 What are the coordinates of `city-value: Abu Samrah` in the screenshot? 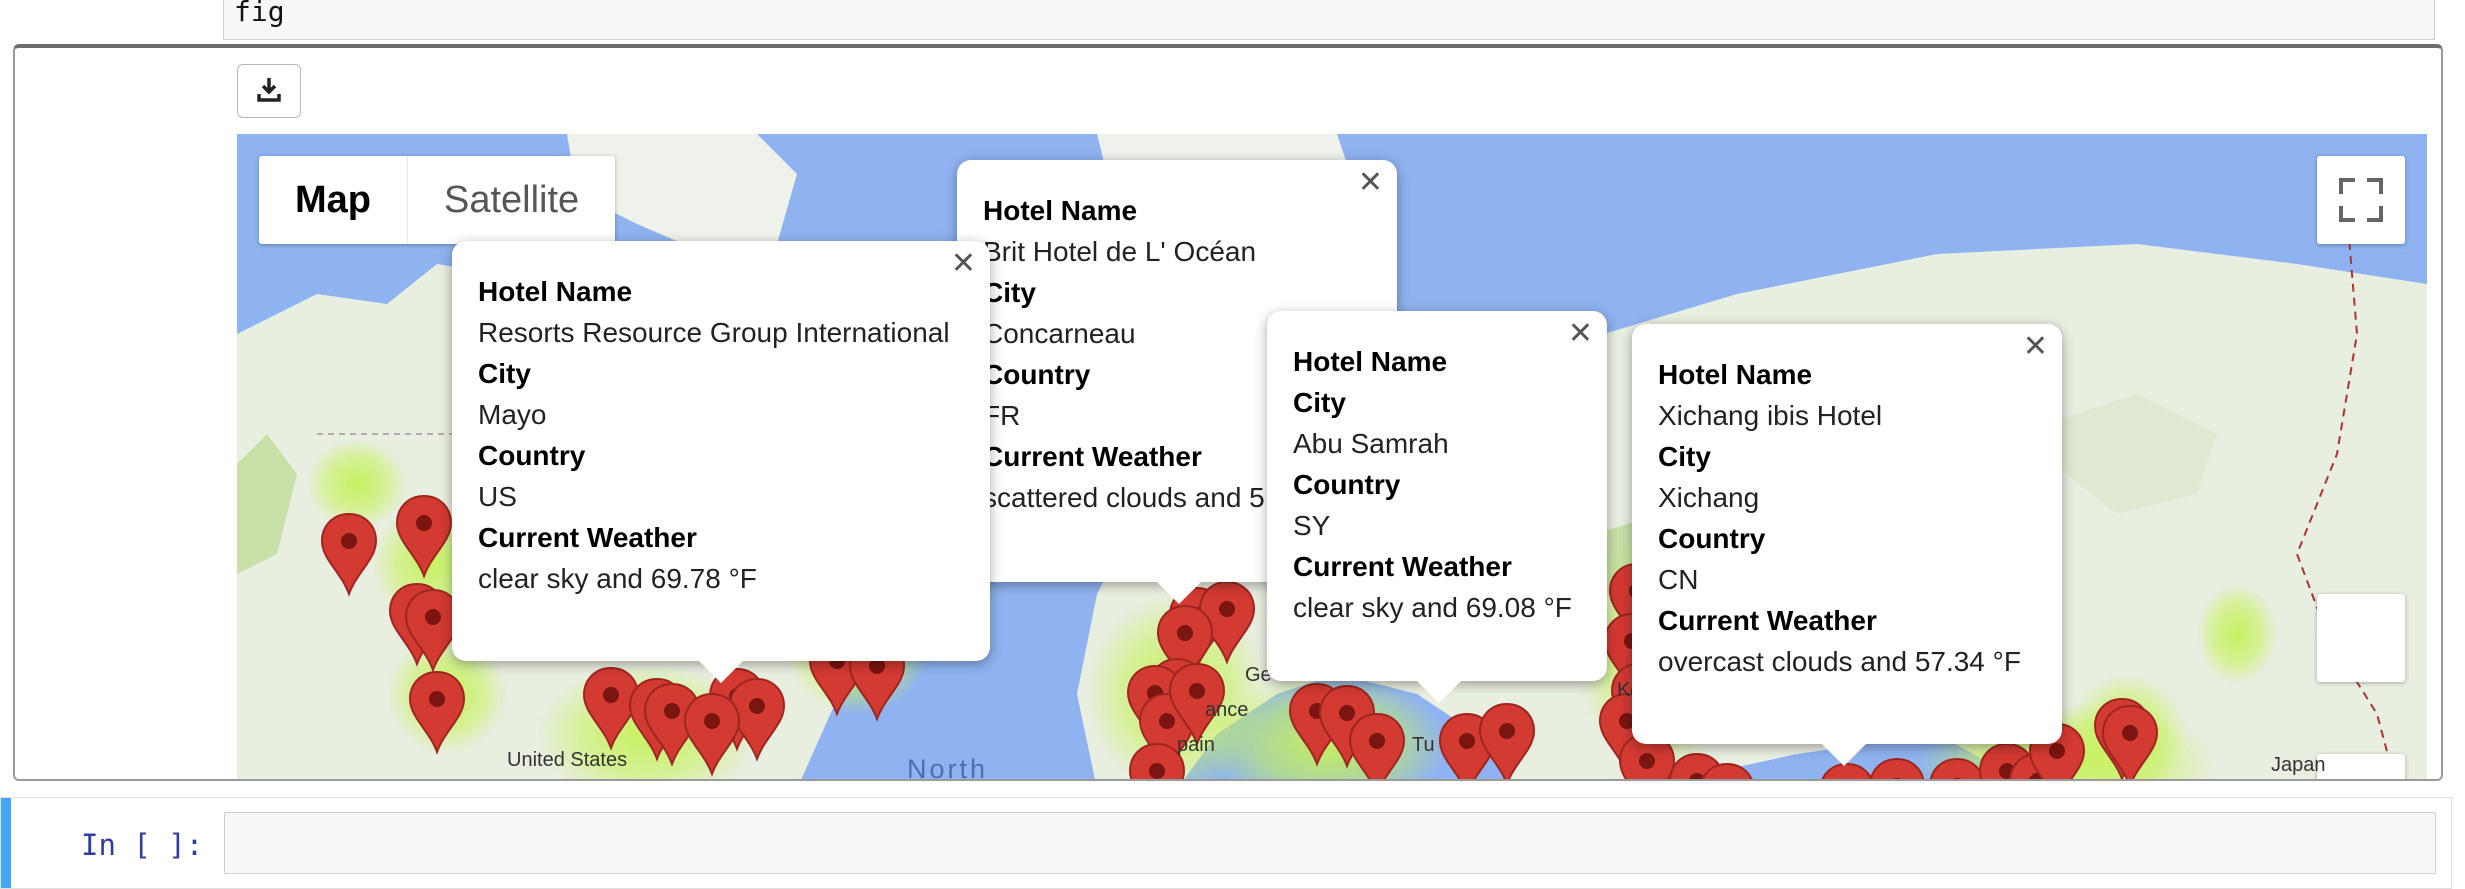 It's located at (1371, 443).